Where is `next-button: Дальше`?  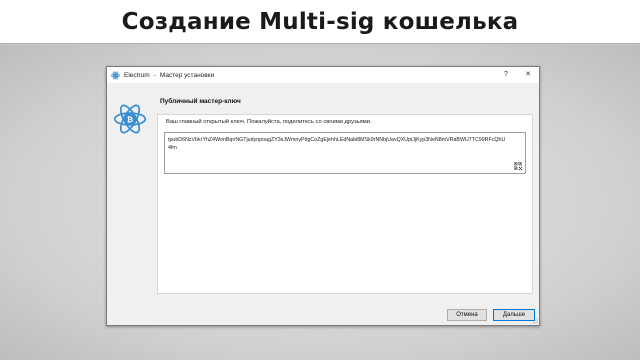 next-button: Дальше is located at coordinates (514, 315).